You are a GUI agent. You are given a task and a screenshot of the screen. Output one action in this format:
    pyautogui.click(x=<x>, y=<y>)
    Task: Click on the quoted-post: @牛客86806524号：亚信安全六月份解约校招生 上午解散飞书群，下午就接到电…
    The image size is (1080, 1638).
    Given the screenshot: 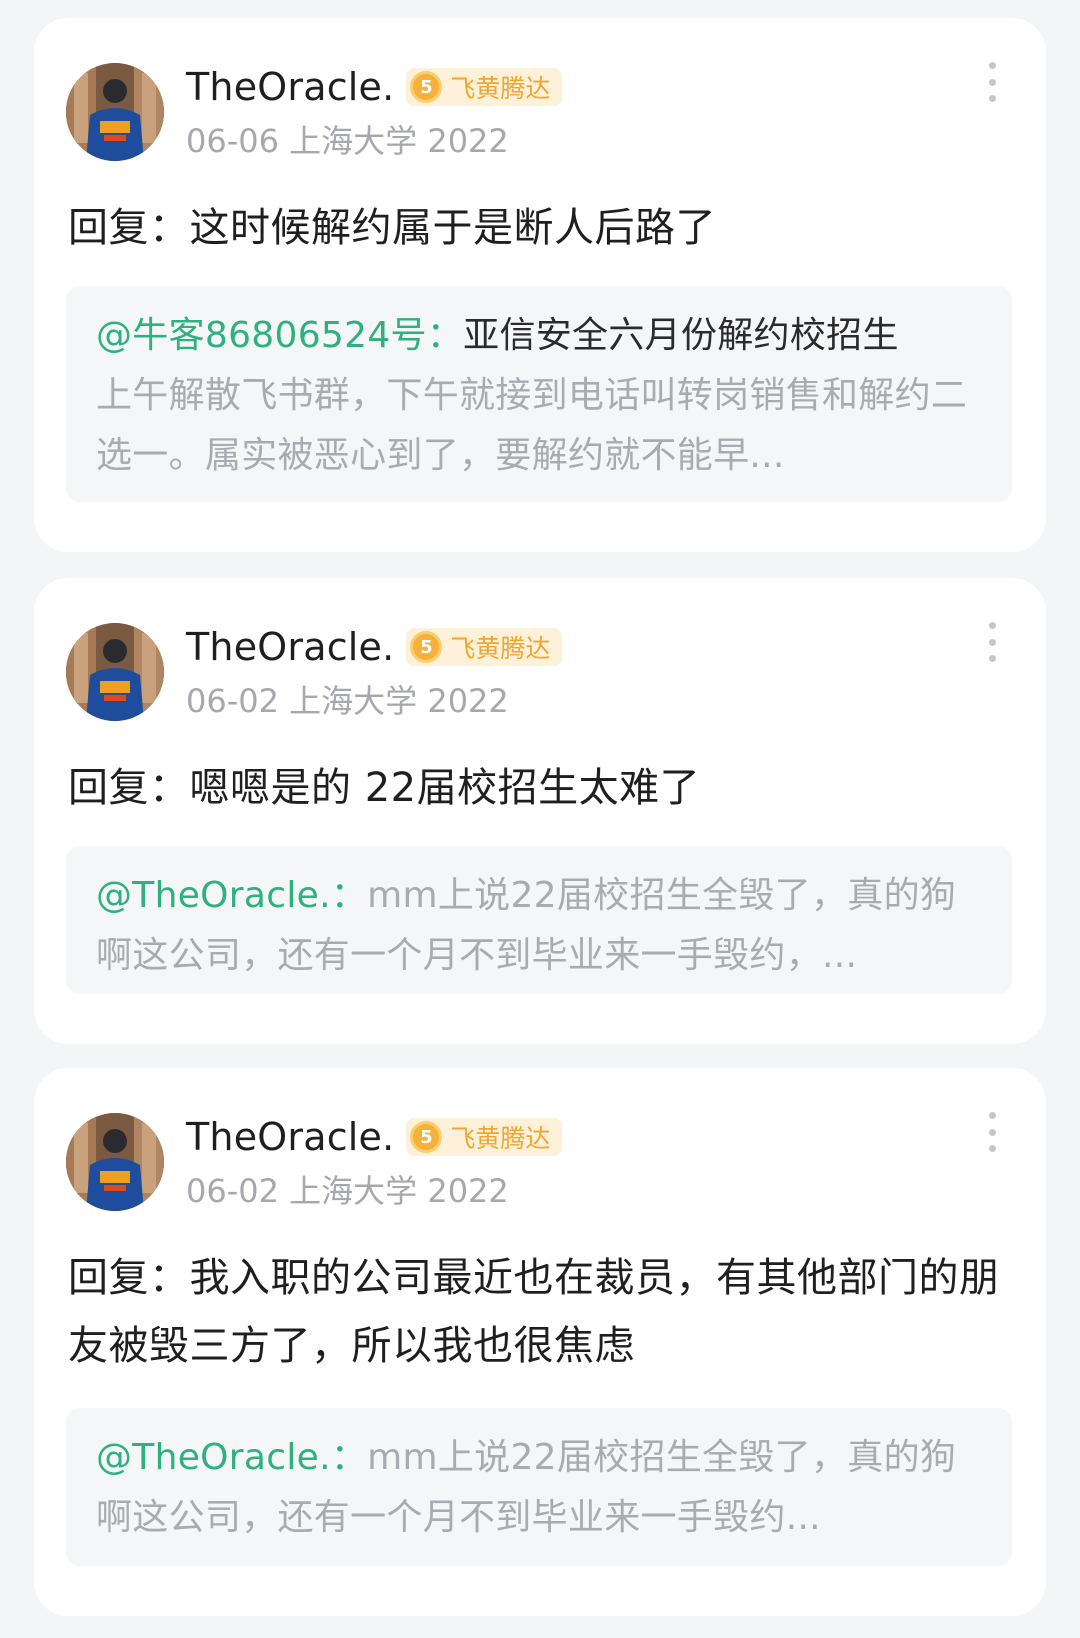 What is the action you would take?
    pyautogui.click(x=539, y=394)
    